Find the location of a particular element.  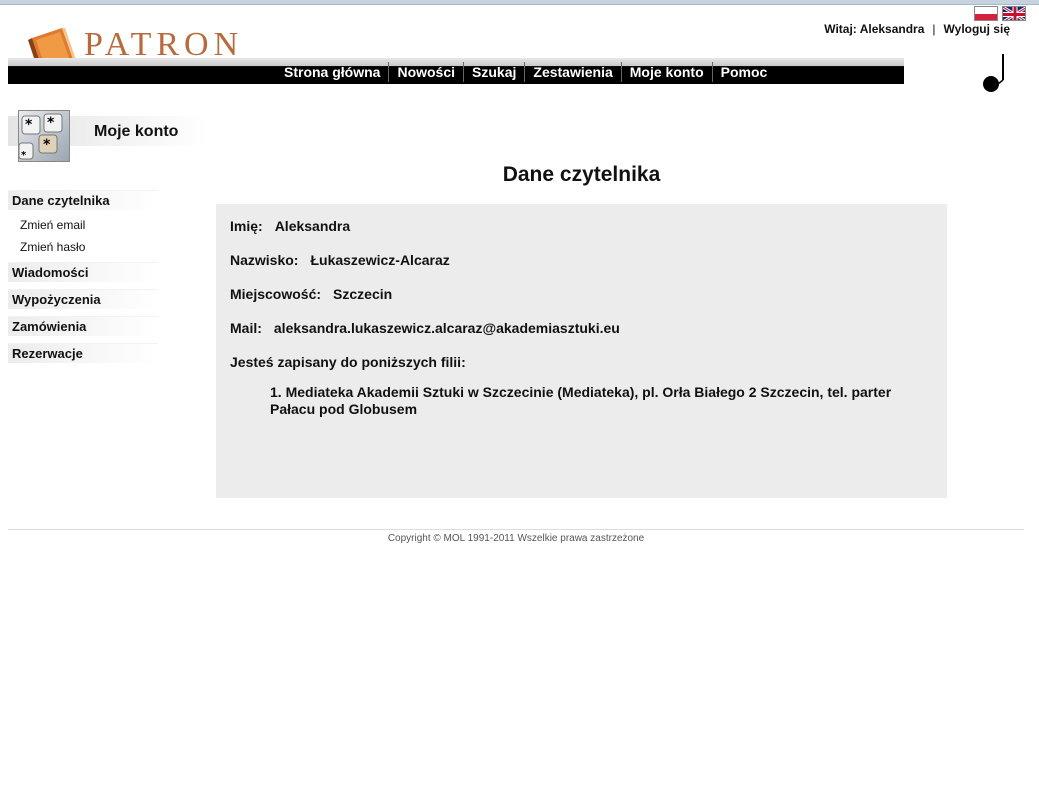

flag-pl-icon is located at coordinates (986, 13).